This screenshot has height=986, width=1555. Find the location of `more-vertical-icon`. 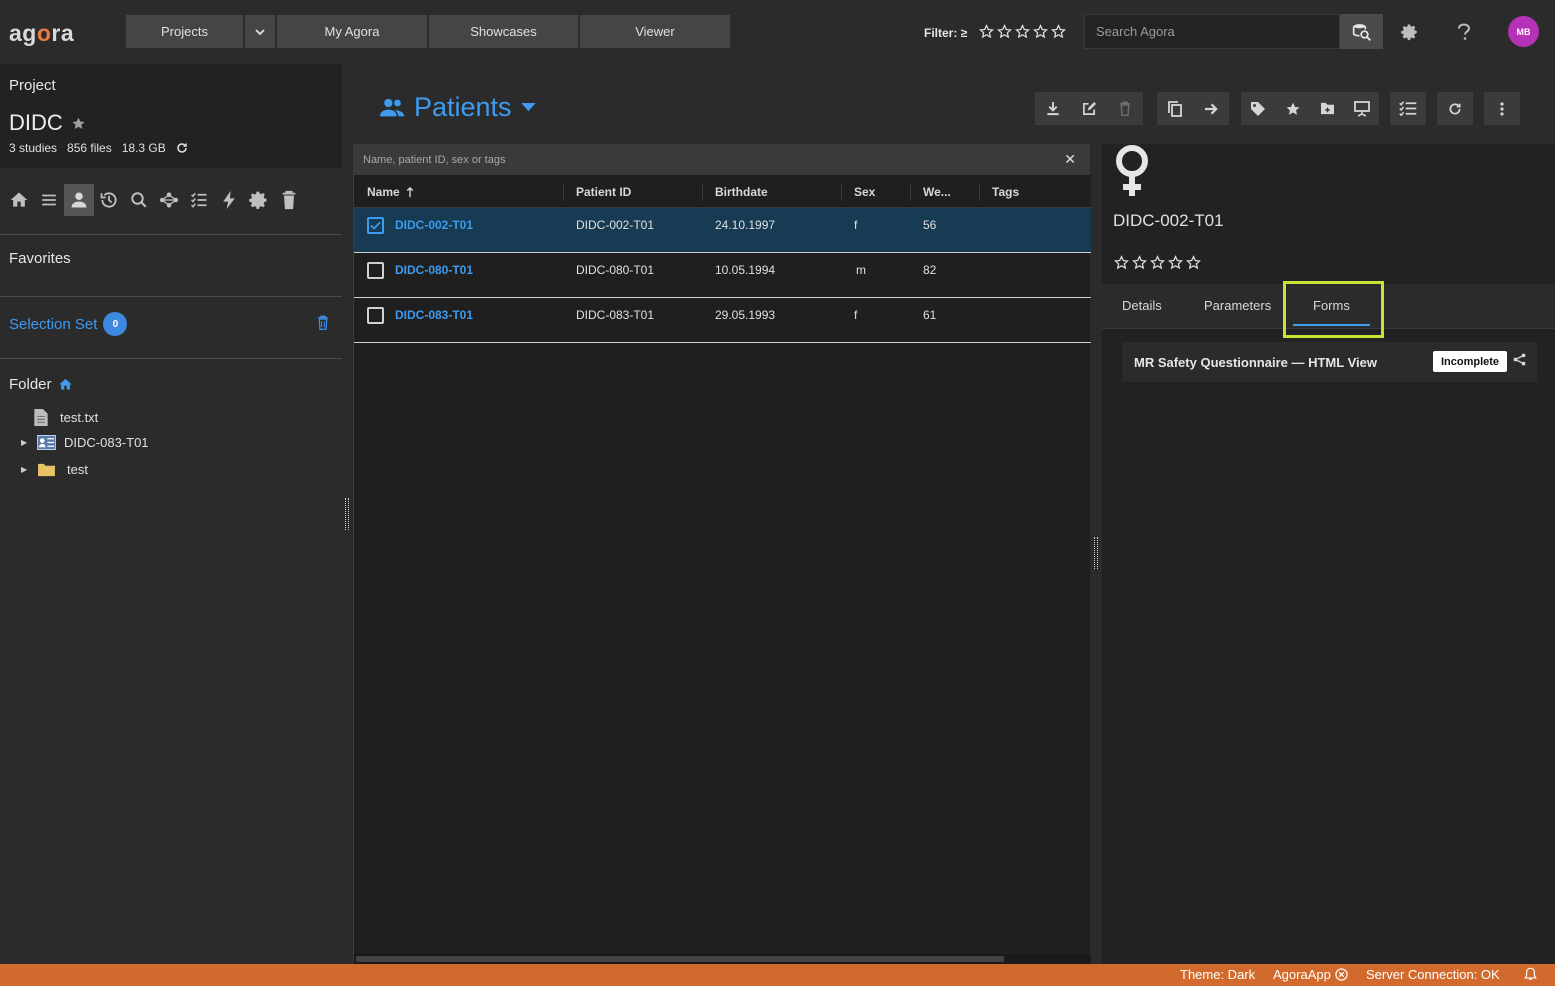

more-vertical-icon is located at coordinates (1502, 108).